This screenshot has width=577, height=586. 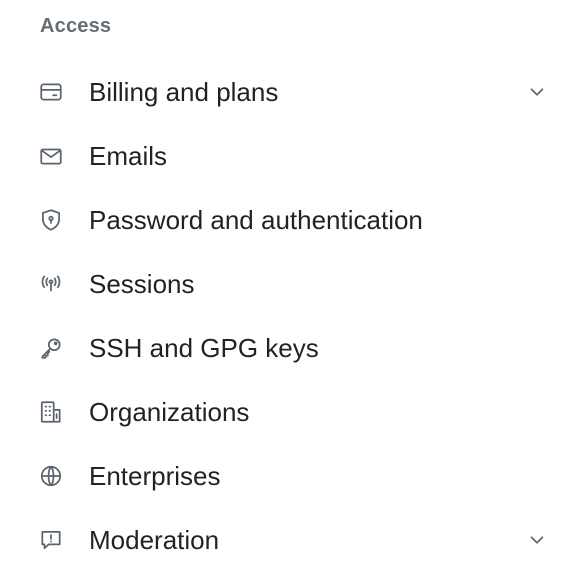 What do you see at coordinates (51, 284) in the screenshot?
I see `broadcast-icon` at bounding box center [51, 284].